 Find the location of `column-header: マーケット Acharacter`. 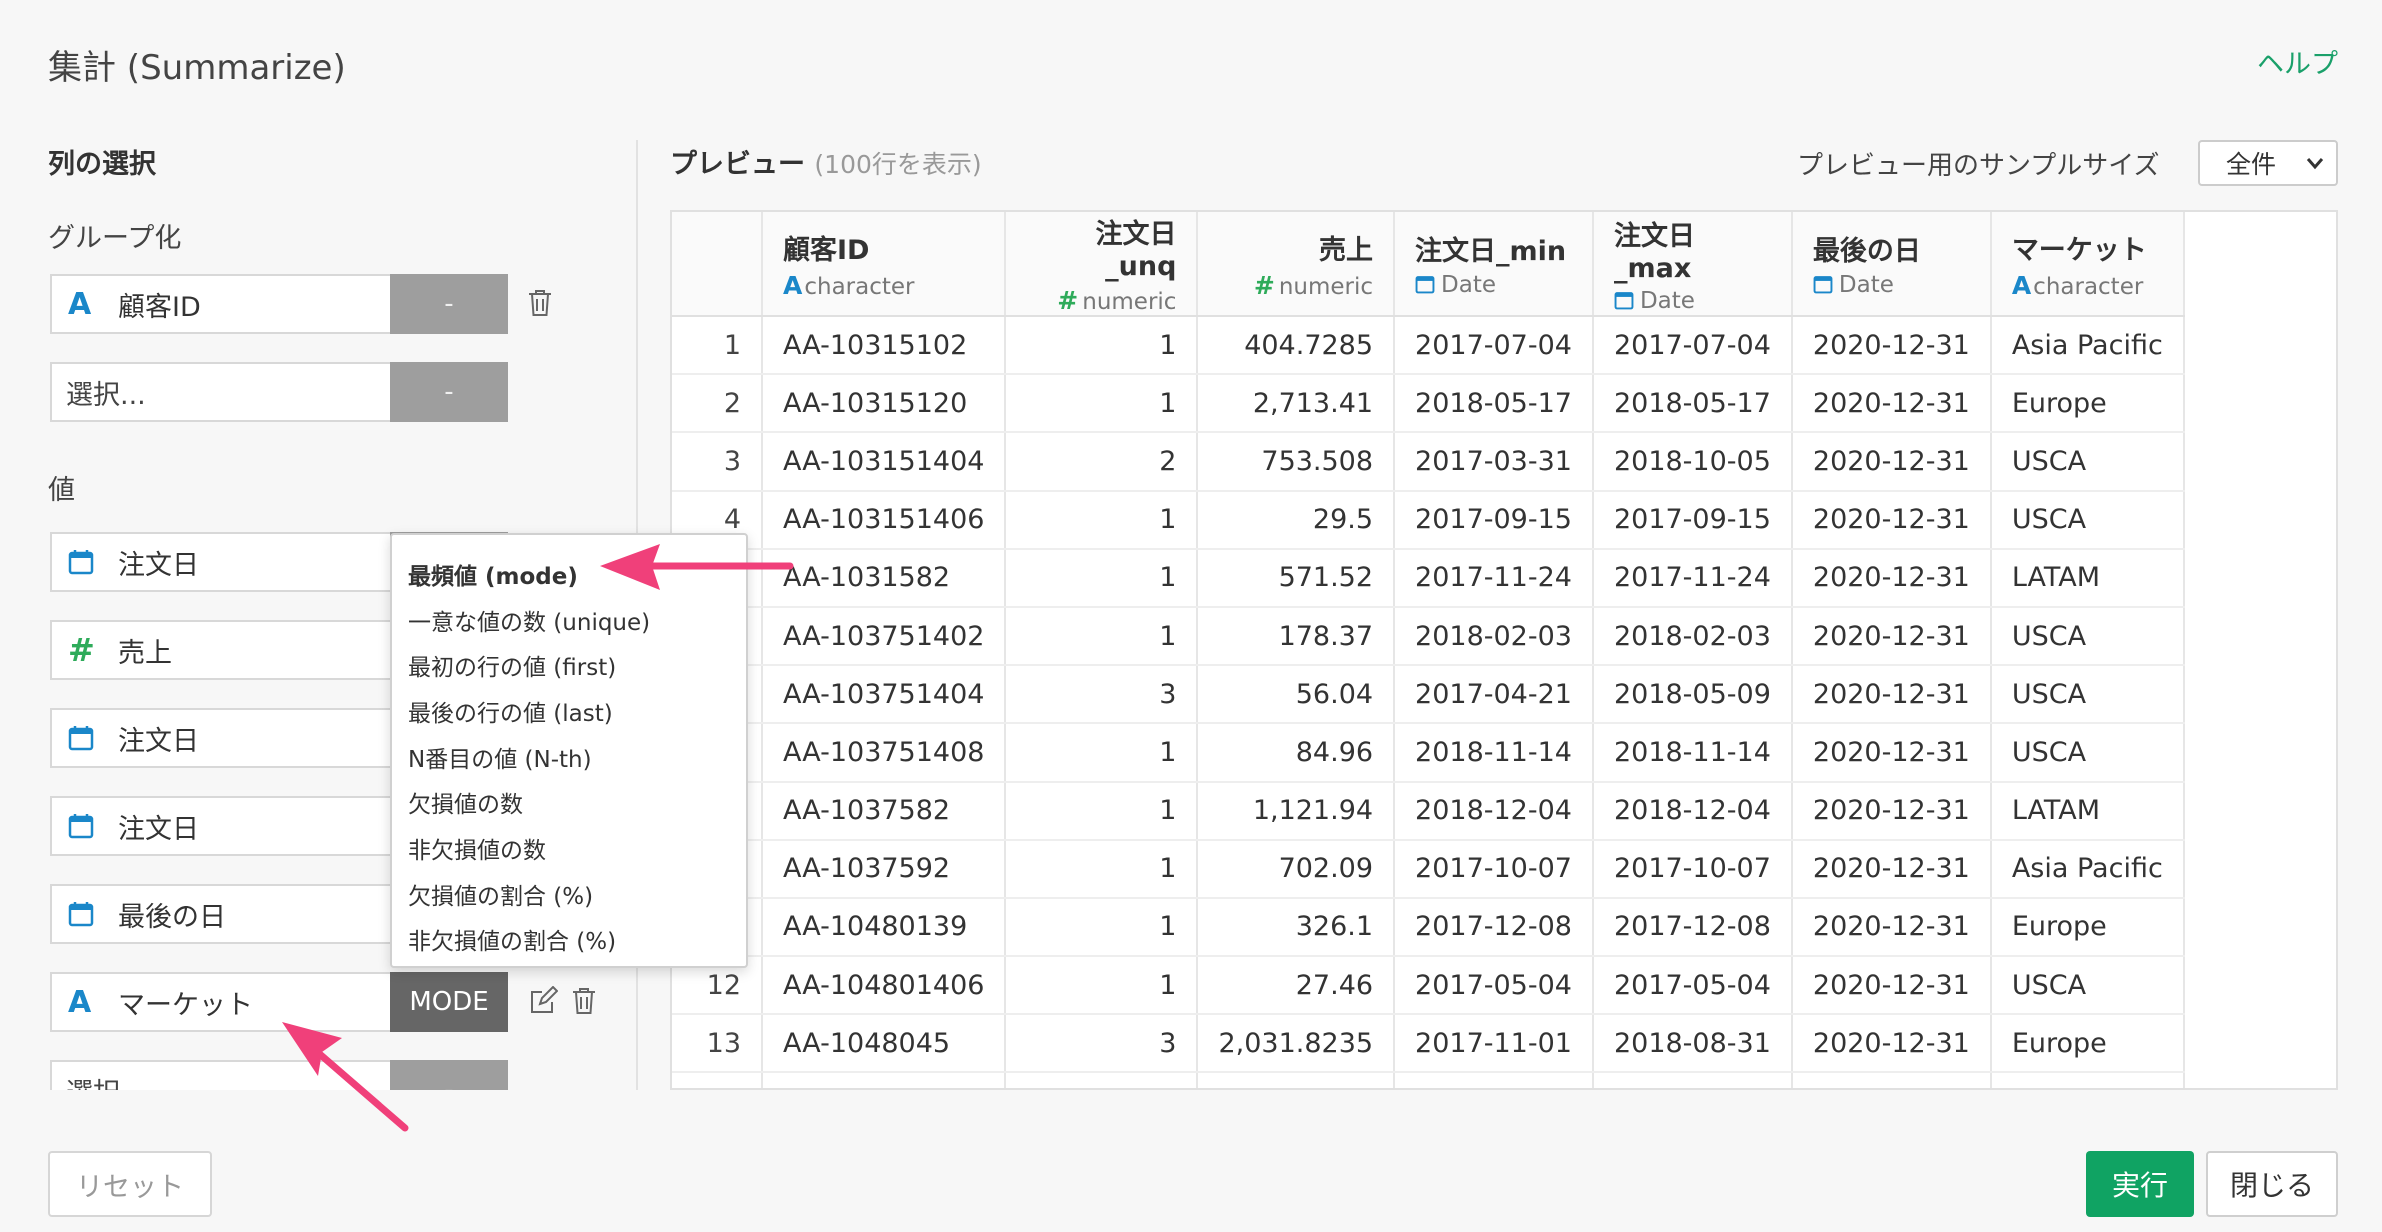

column-header: マーケット Acharacter is located at coordinates (2087, 264).